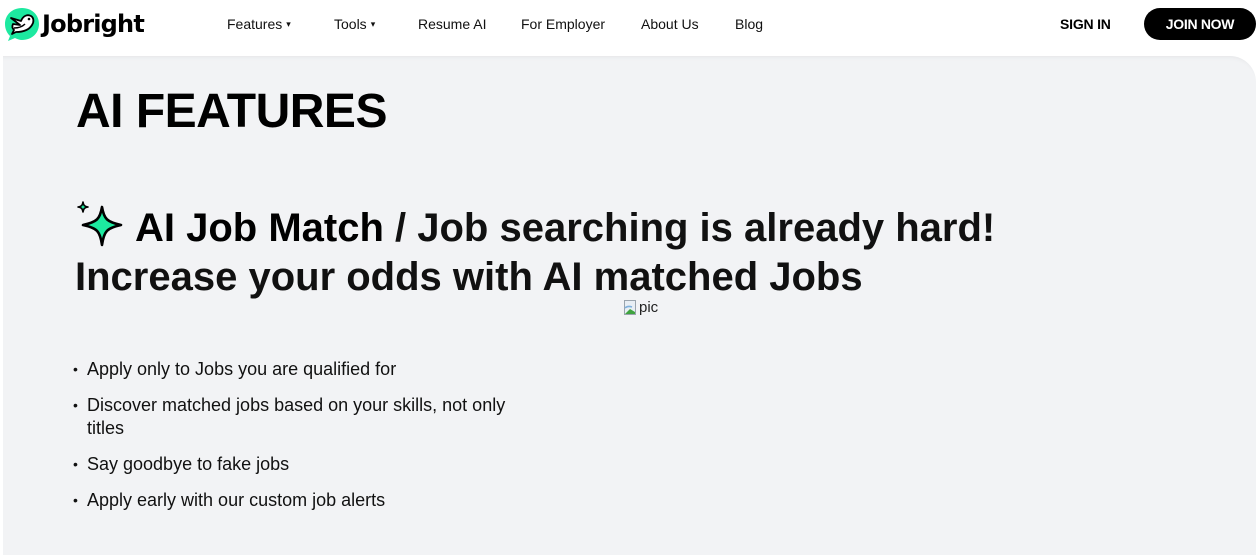 The height and width of the screenshot is (555, 1259). What do you see at coordinates (1200, 24) in the screenshot?
I see `join-now-button: JOIN NOW` at bounding box center [1200, 24].